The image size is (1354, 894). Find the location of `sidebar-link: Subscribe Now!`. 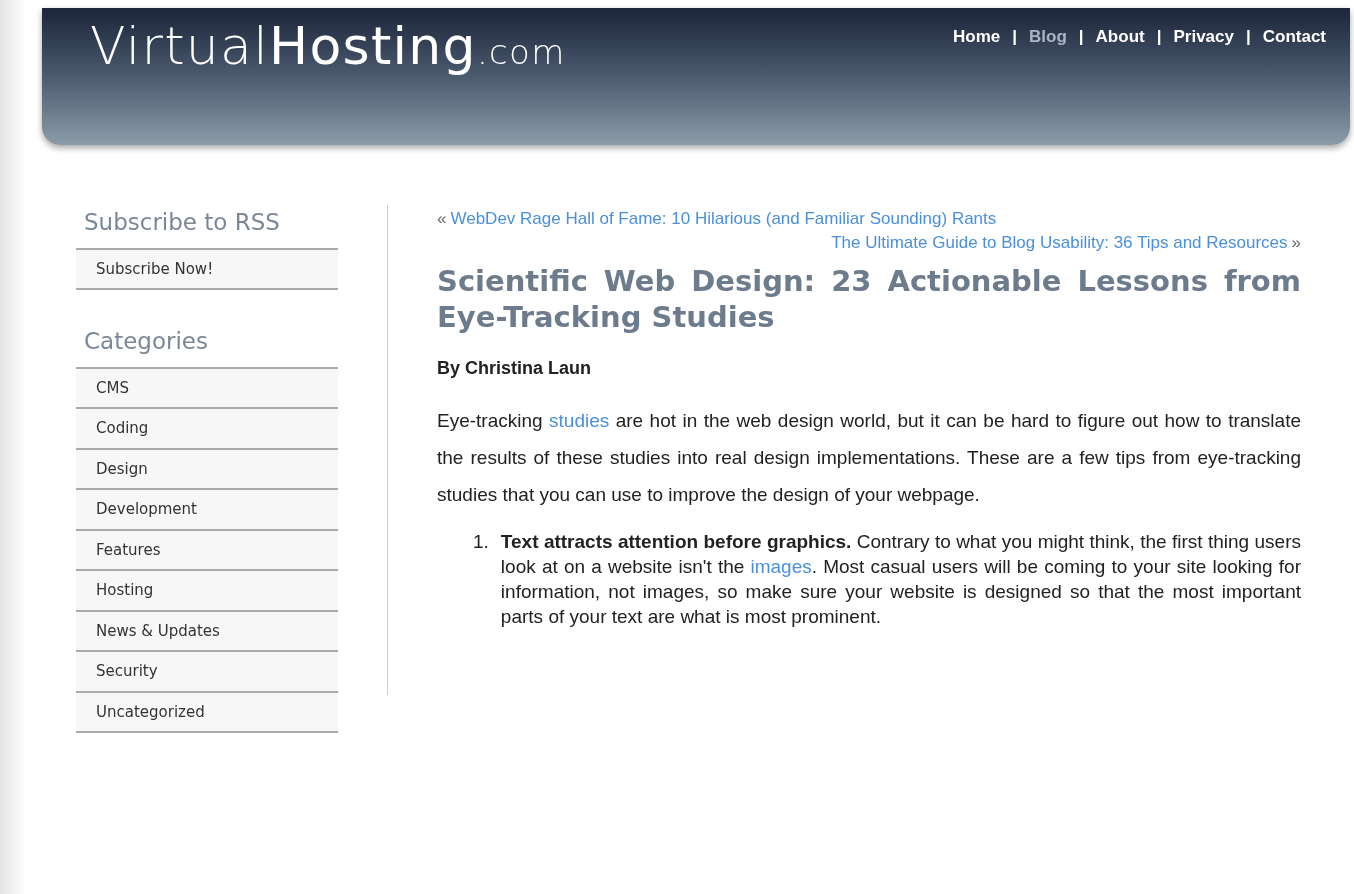

sidebar-link: Subscribe Now! is located at coordinates (207, 269).